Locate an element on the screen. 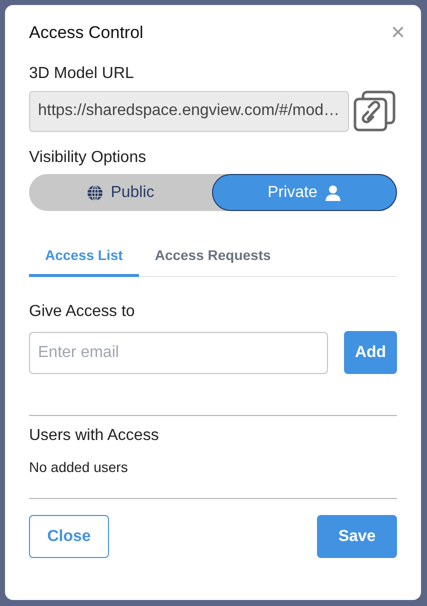  email-field: Enter email is located at coordinates (178, 353).